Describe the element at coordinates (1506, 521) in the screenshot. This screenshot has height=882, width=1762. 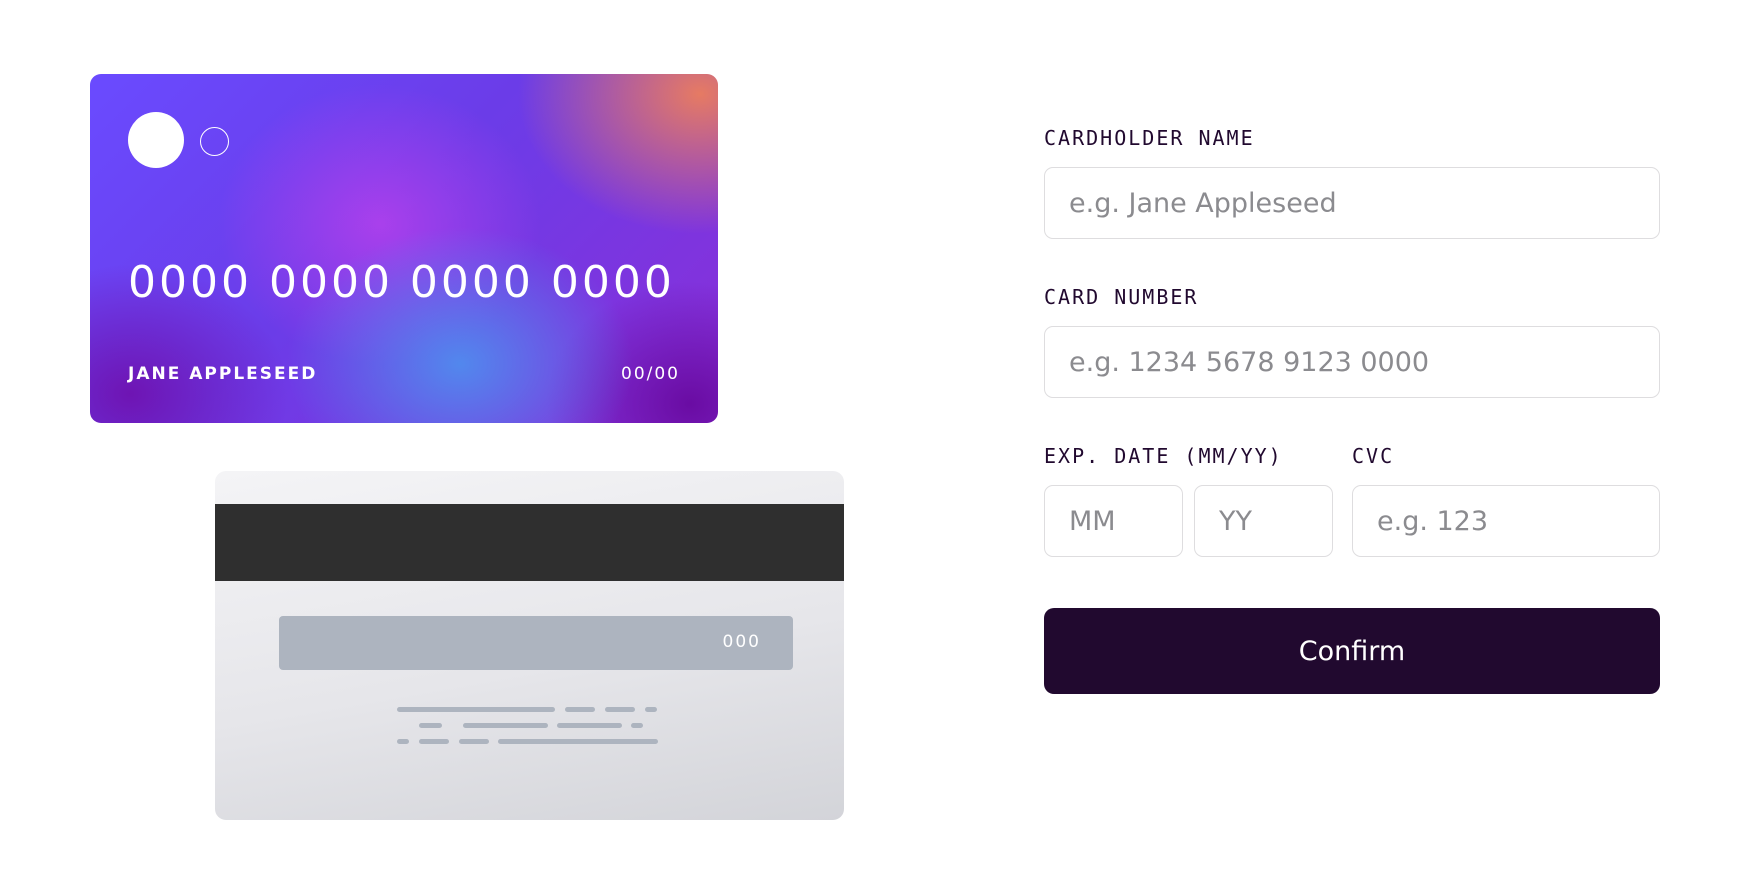
I see `cvc-input` at that location.